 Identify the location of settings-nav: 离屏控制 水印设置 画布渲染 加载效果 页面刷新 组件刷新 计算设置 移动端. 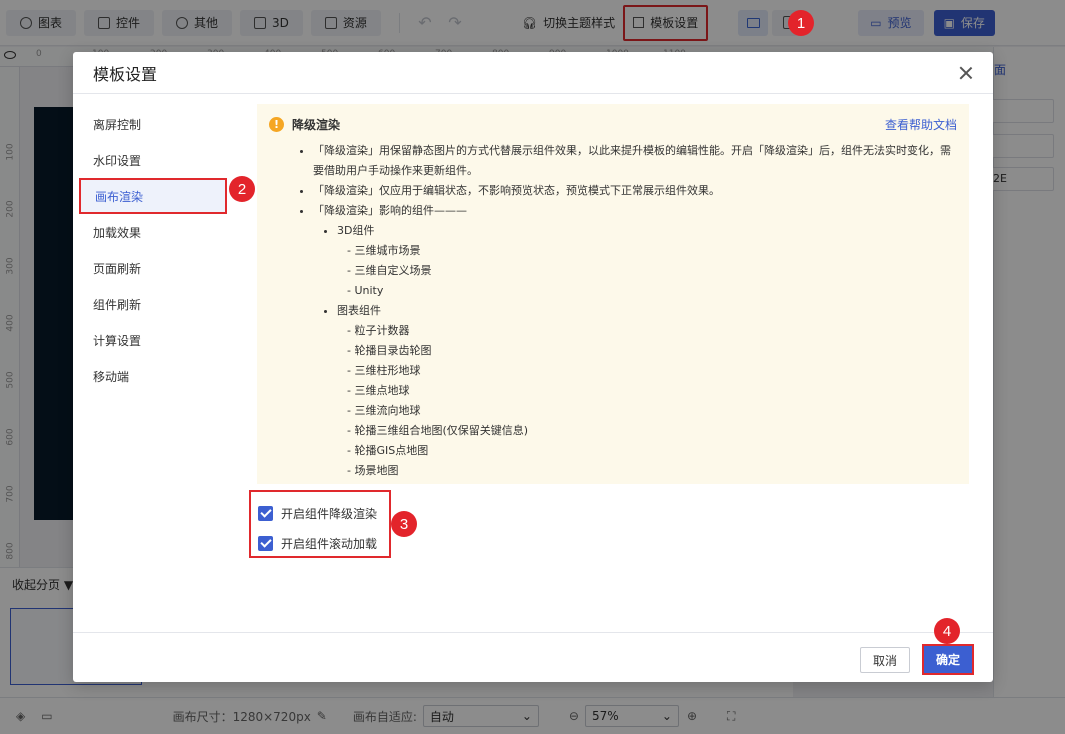
(158, 363).